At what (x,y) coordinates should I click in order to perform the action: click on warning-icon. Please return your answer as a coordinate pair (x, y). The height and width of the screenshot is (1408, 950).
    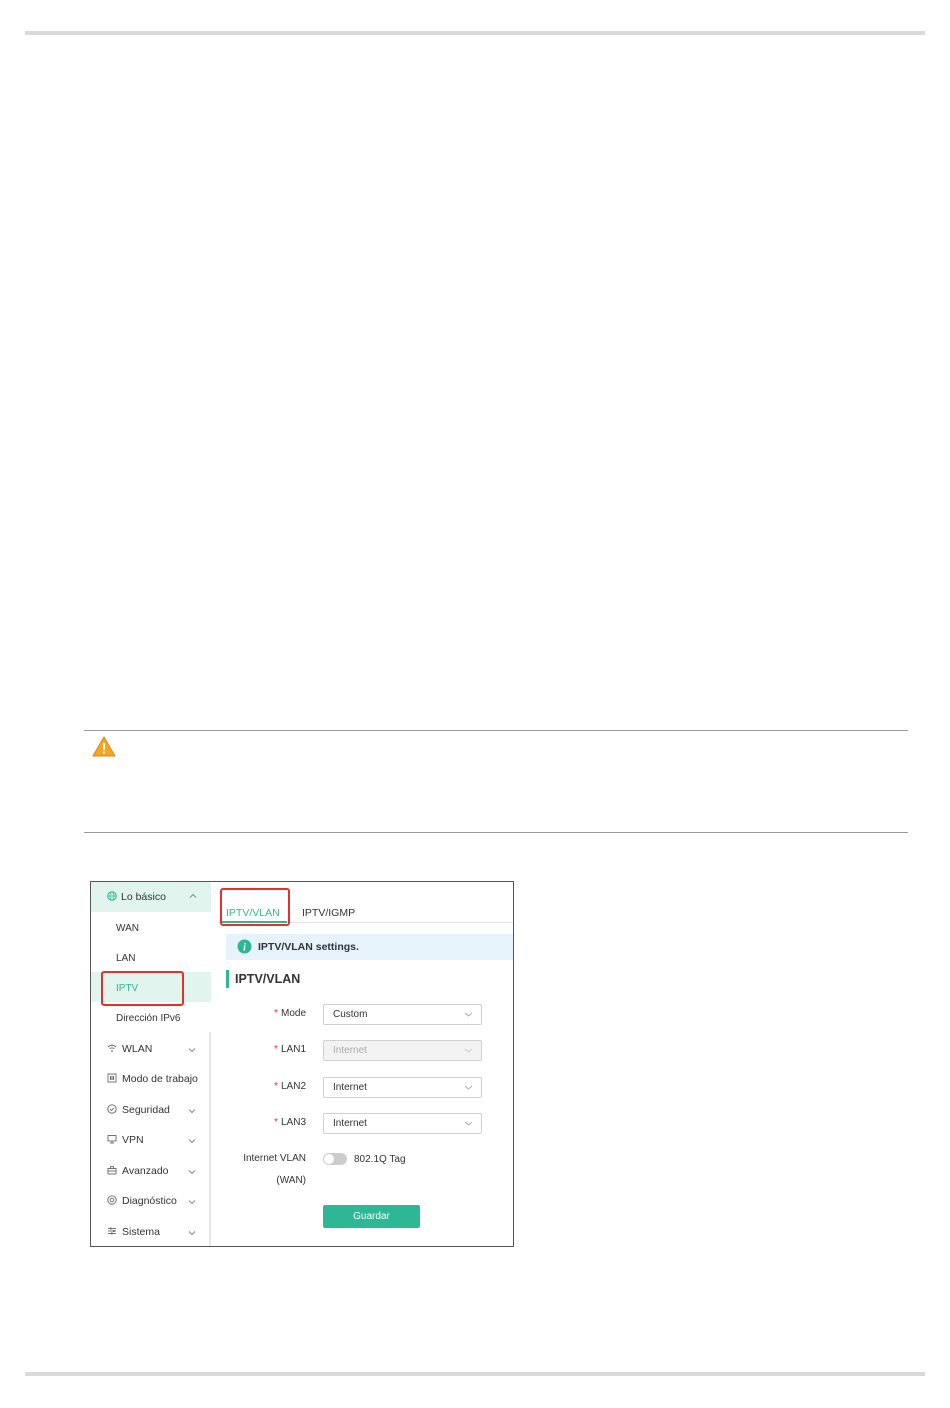
    Looking at the image, I should click on (104, 749).